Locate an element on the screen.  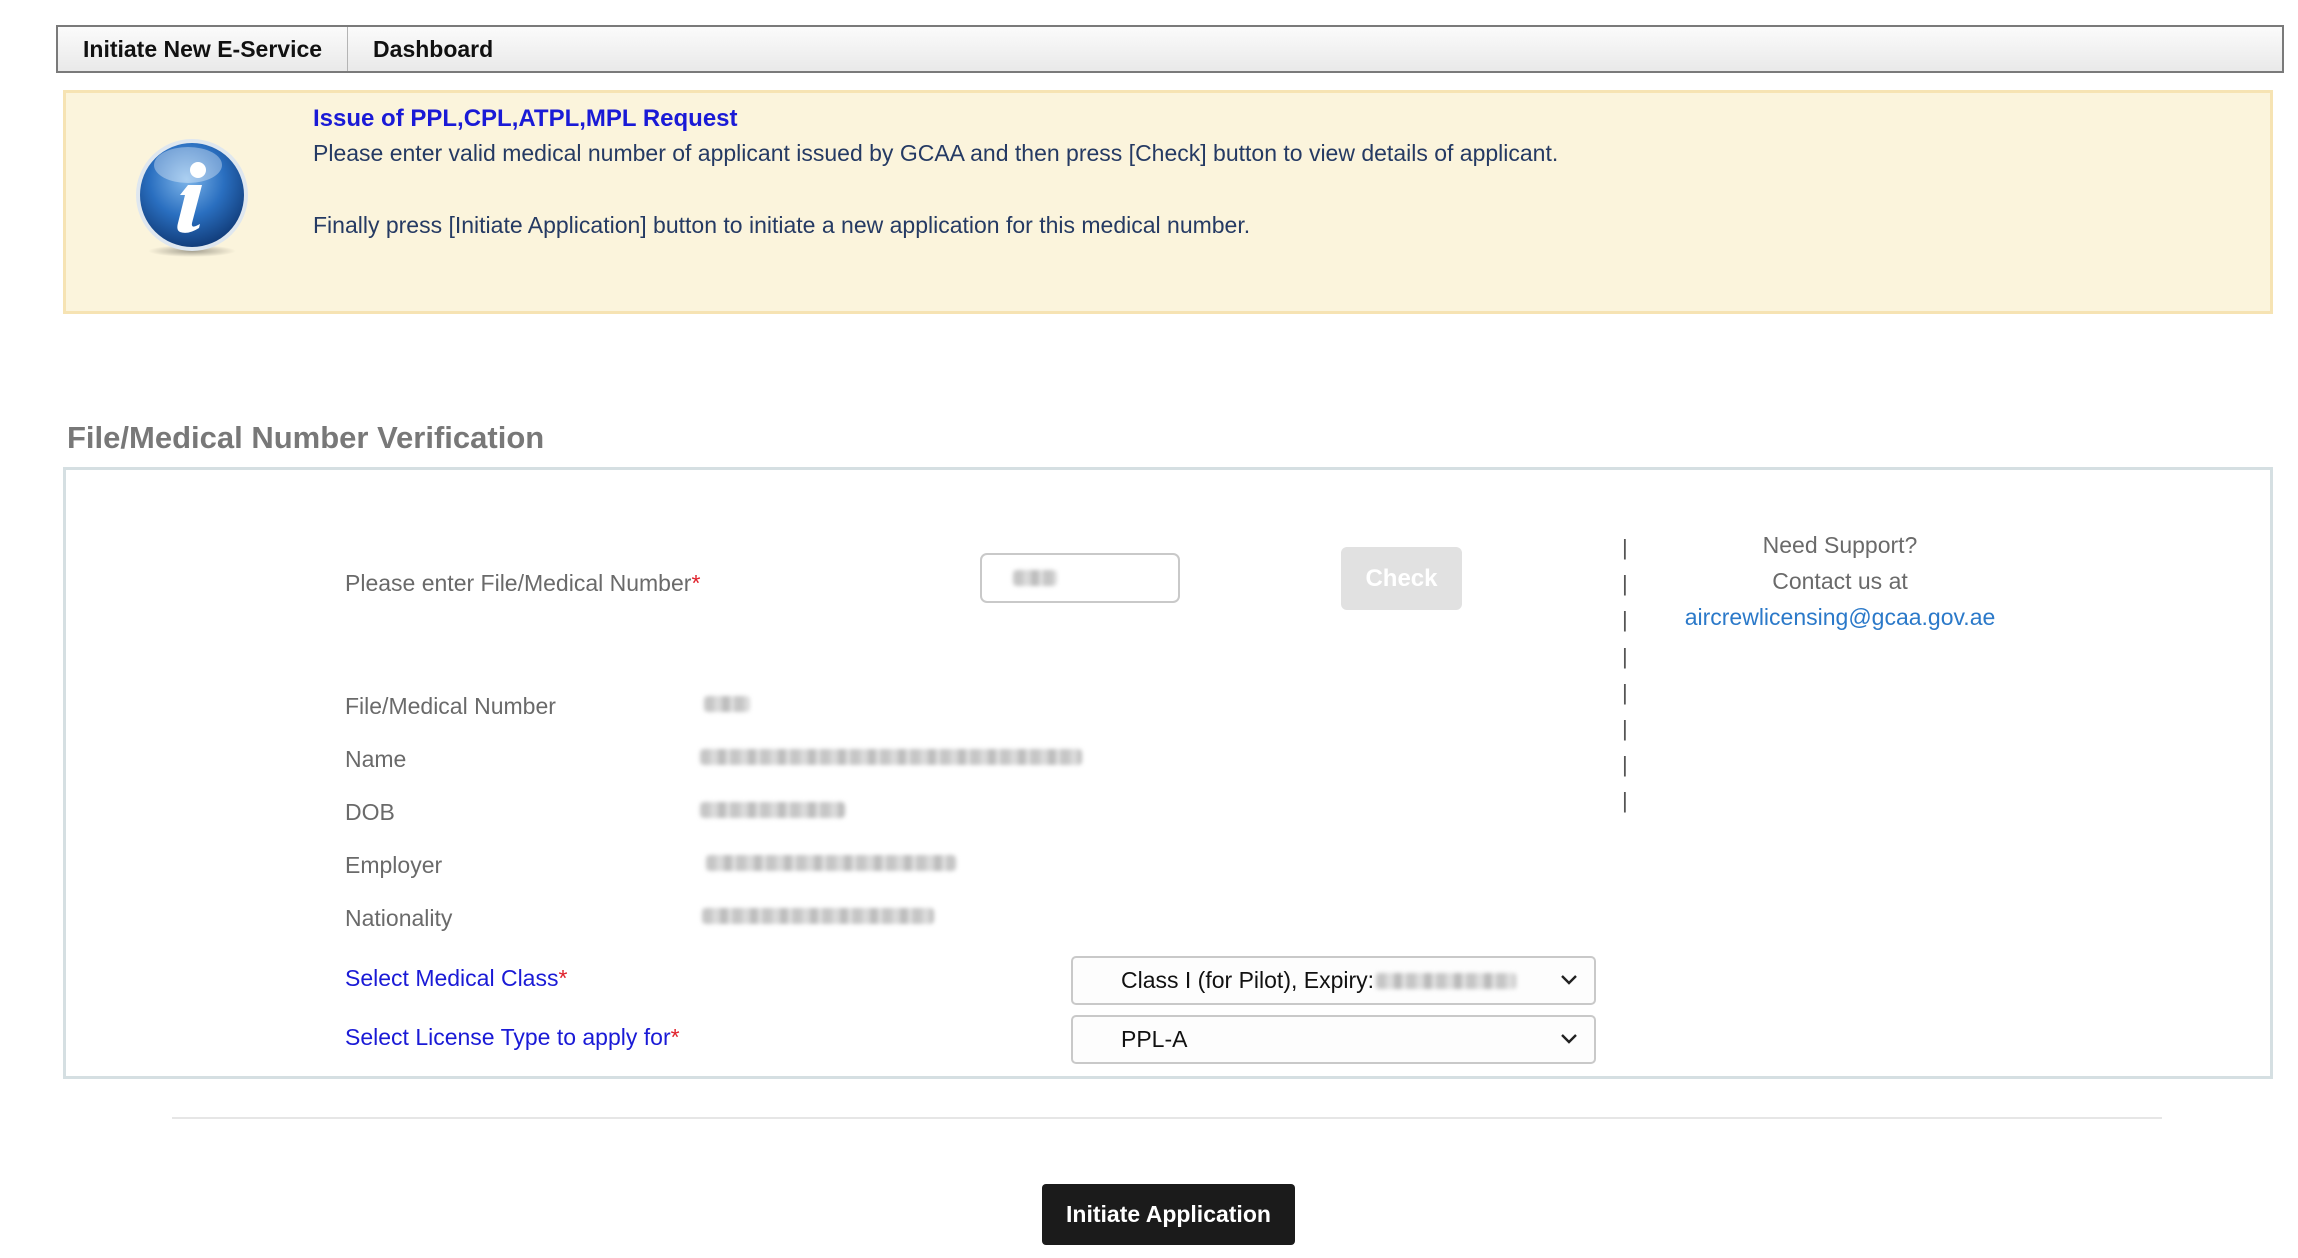
medical-class-expiry-redacted is located at coordinates (1446, 980).